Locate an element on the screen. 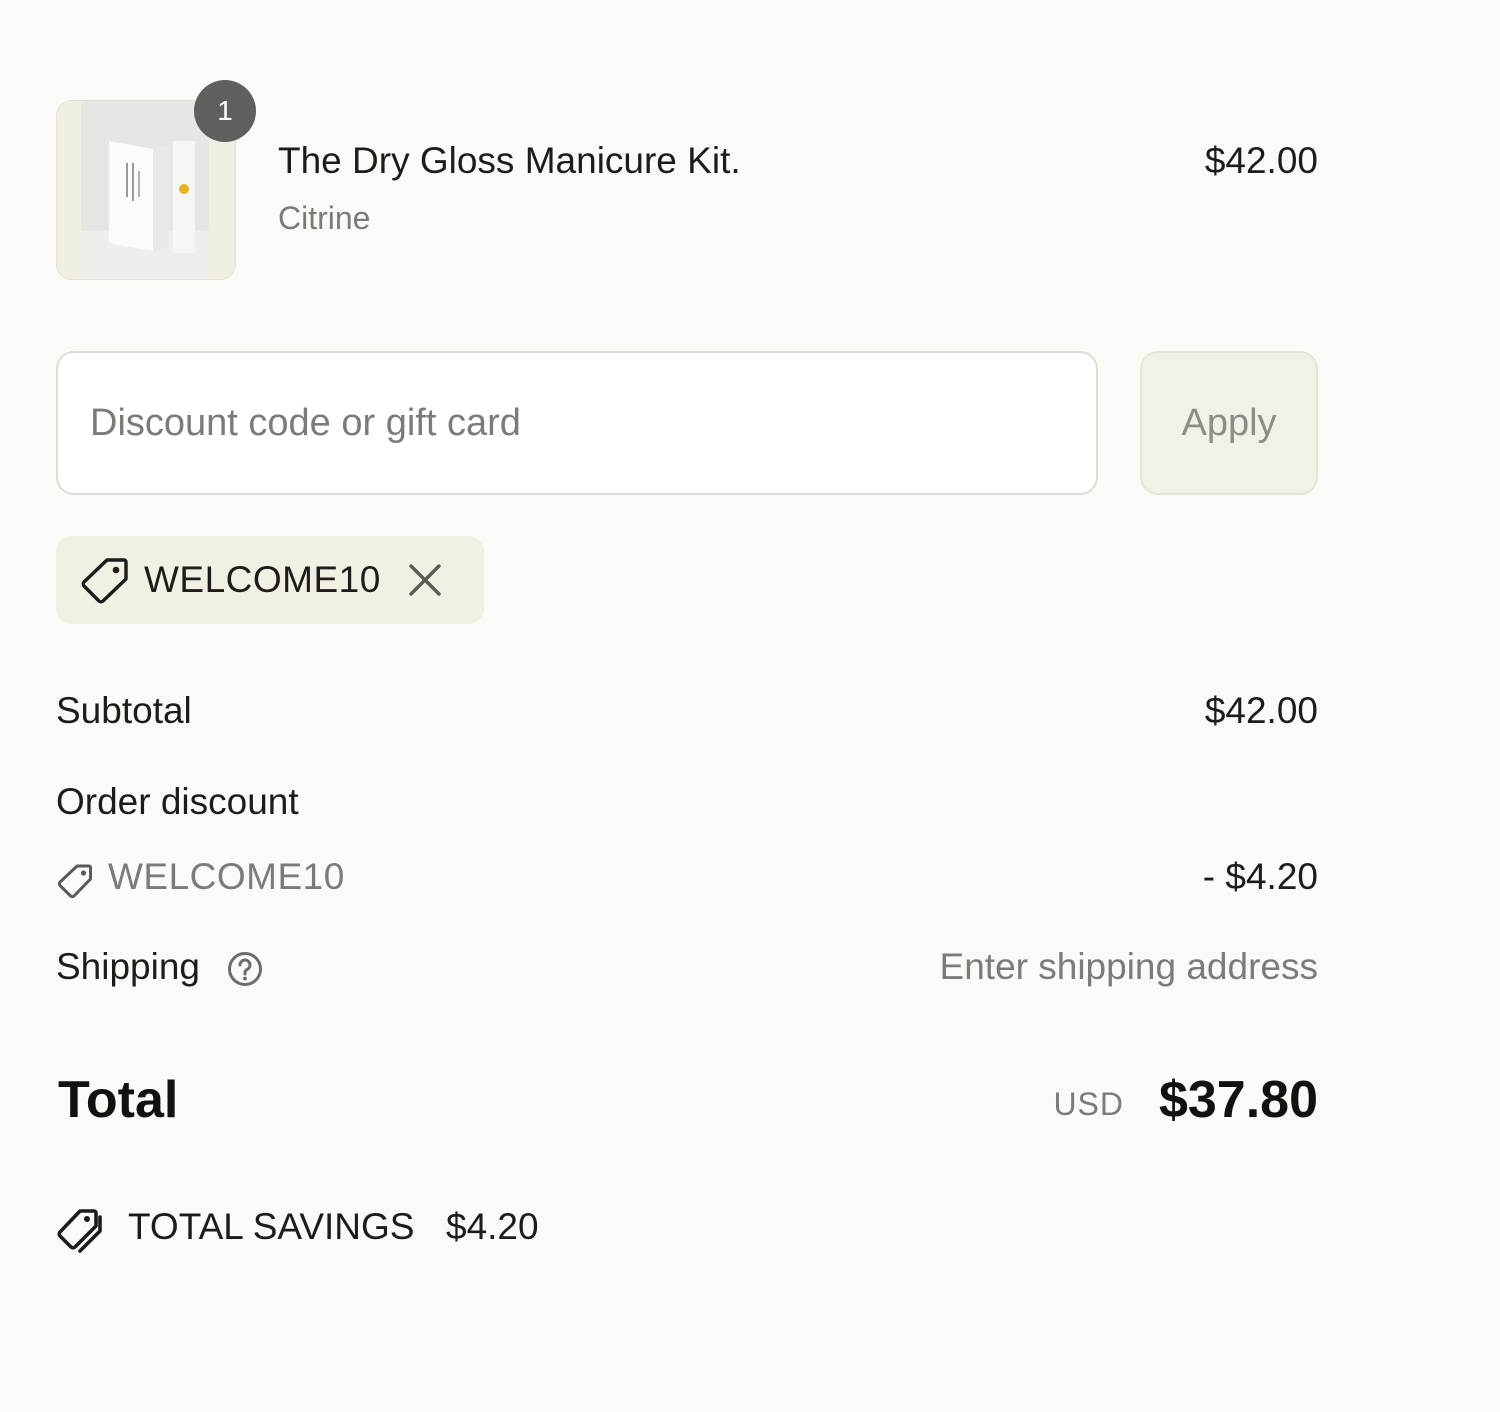  subtotal-row: Subtotal $42.00 is located at coordinates (687, 711).